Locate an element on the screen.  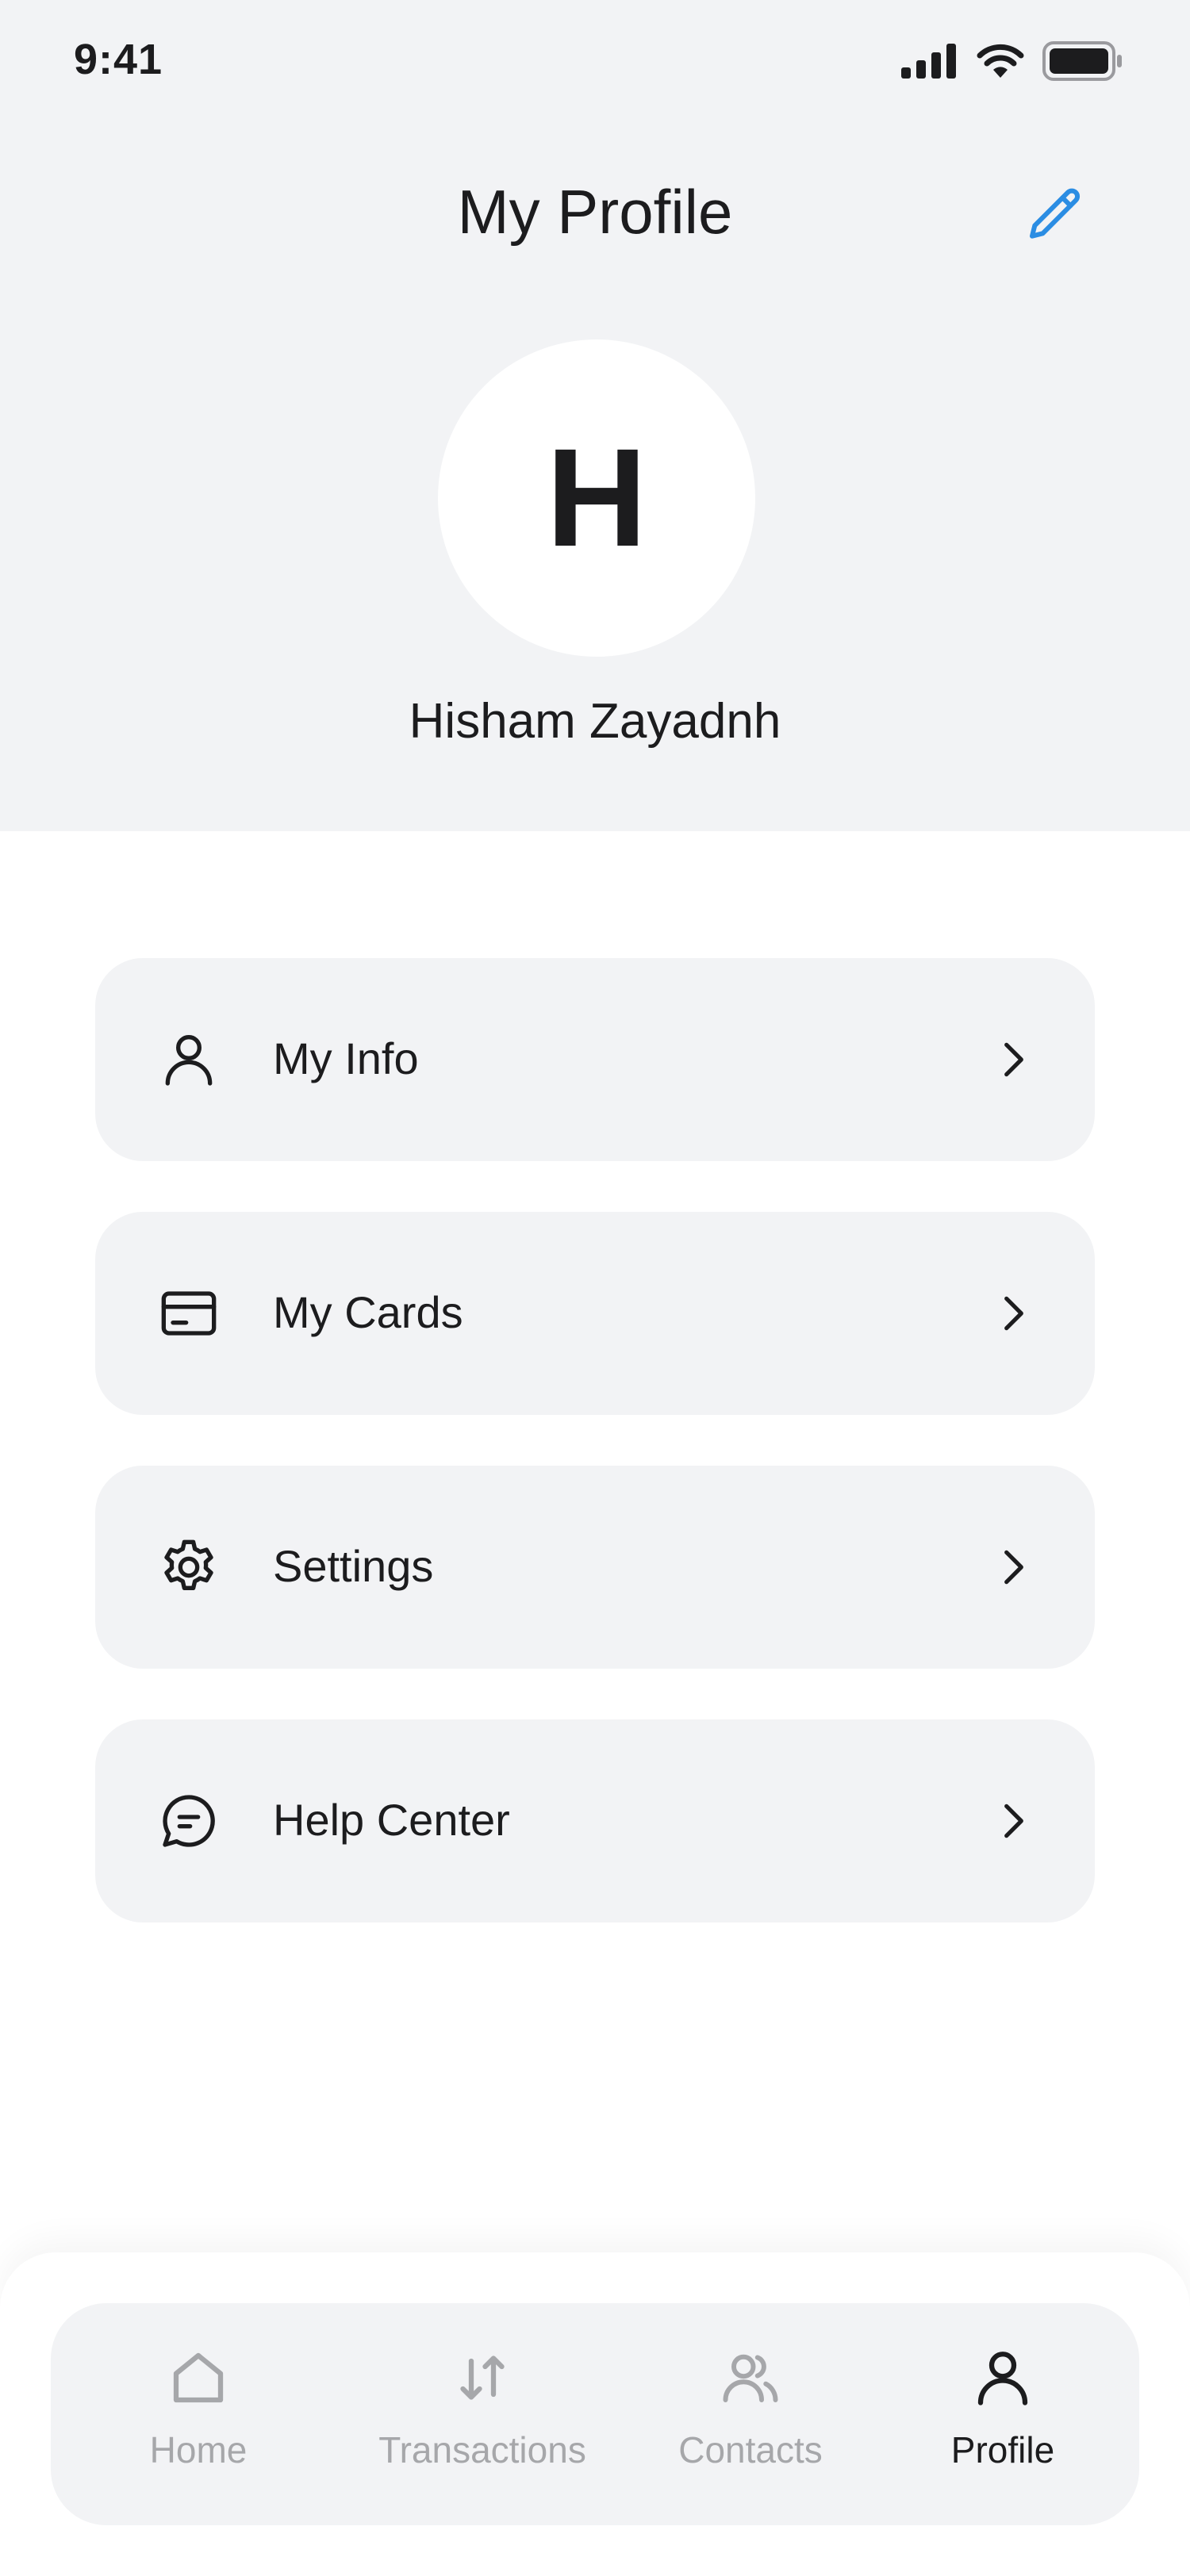
menu-item-label: My Info is located at coordinates (346, 1058).